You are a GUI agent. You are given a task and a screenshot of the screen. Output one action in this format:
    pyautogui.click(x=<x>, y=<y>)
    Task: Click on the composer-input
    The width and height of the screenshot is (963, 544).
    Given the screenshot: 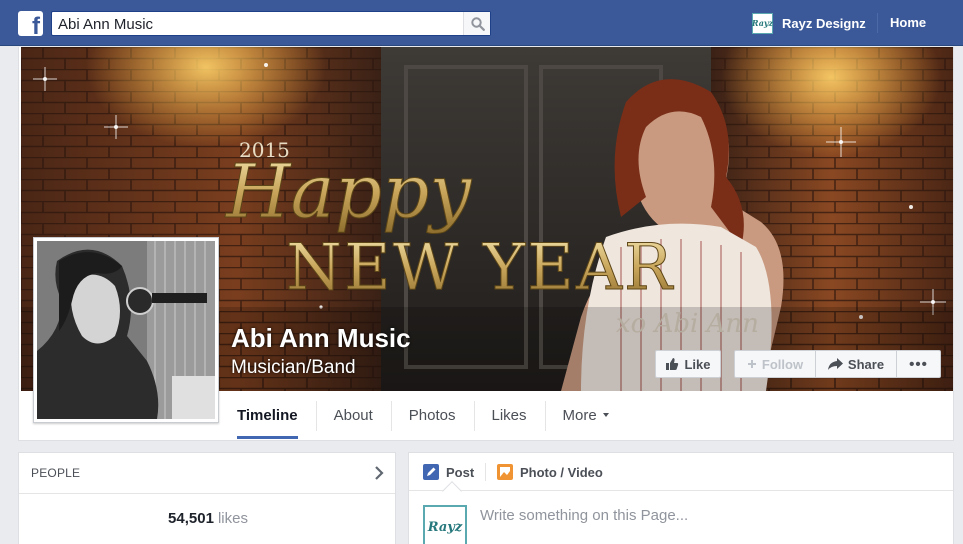 What is the action you would take?
    pyautogui.click(x=700, y=515)
    